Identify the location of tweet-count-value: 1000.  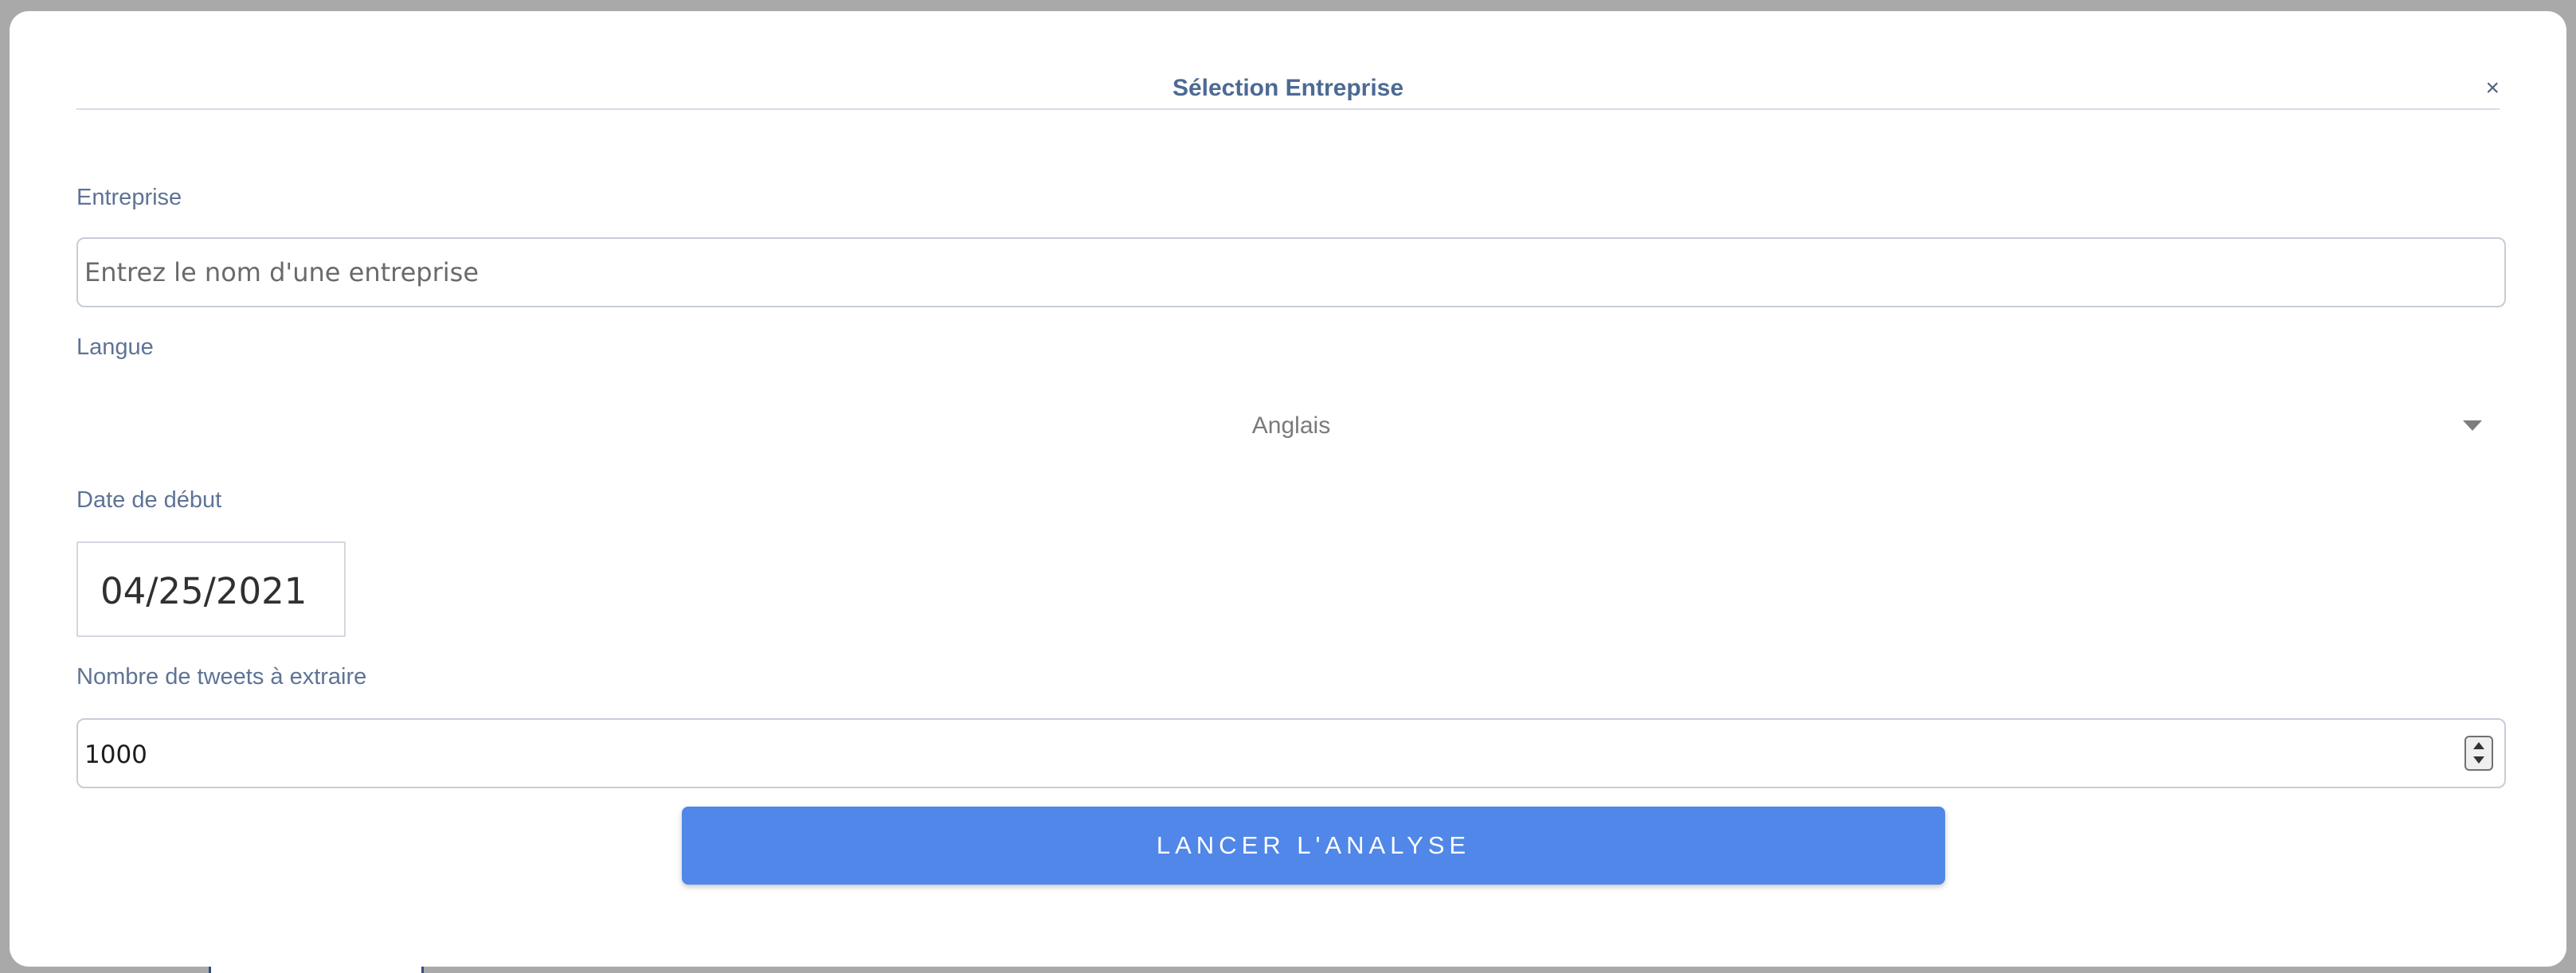
(115, 754).